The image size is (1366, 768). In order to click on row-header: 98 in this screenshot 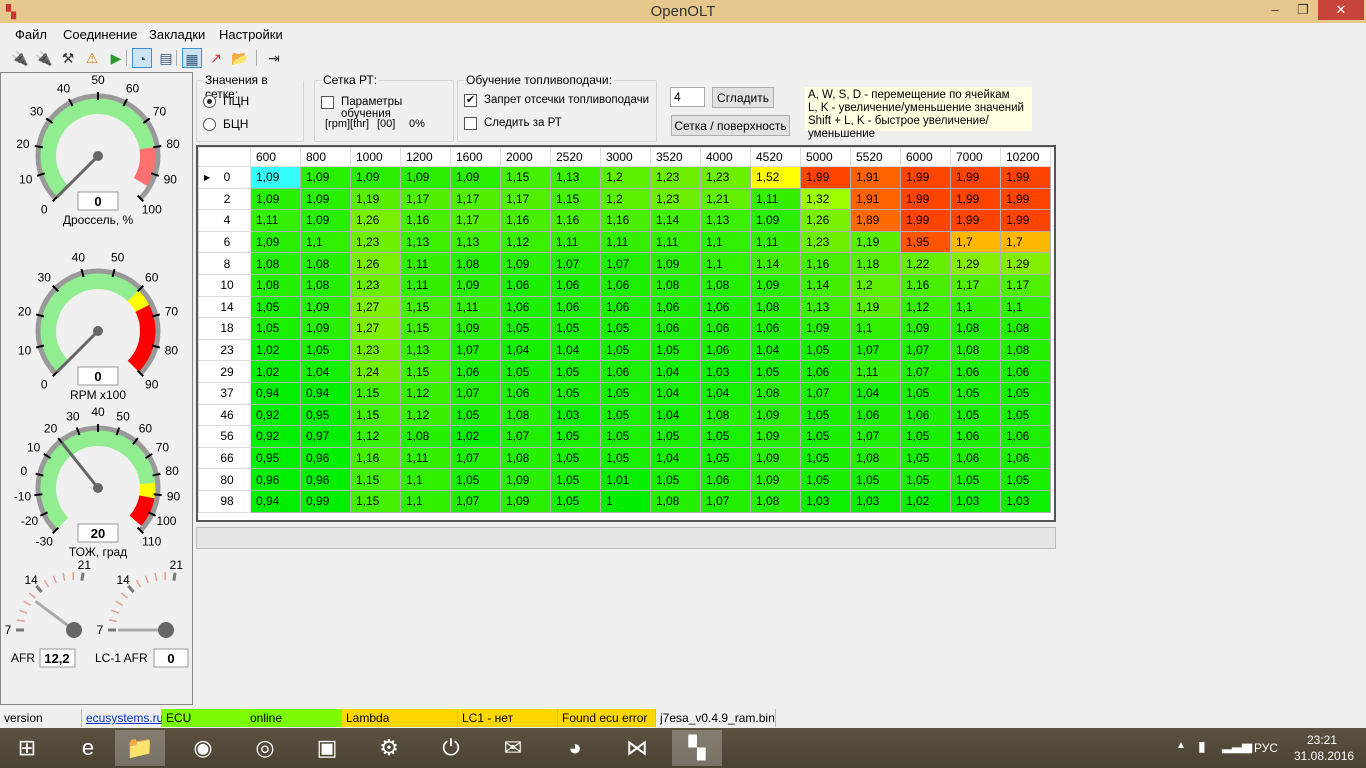, I will do `click(224, 501)`.